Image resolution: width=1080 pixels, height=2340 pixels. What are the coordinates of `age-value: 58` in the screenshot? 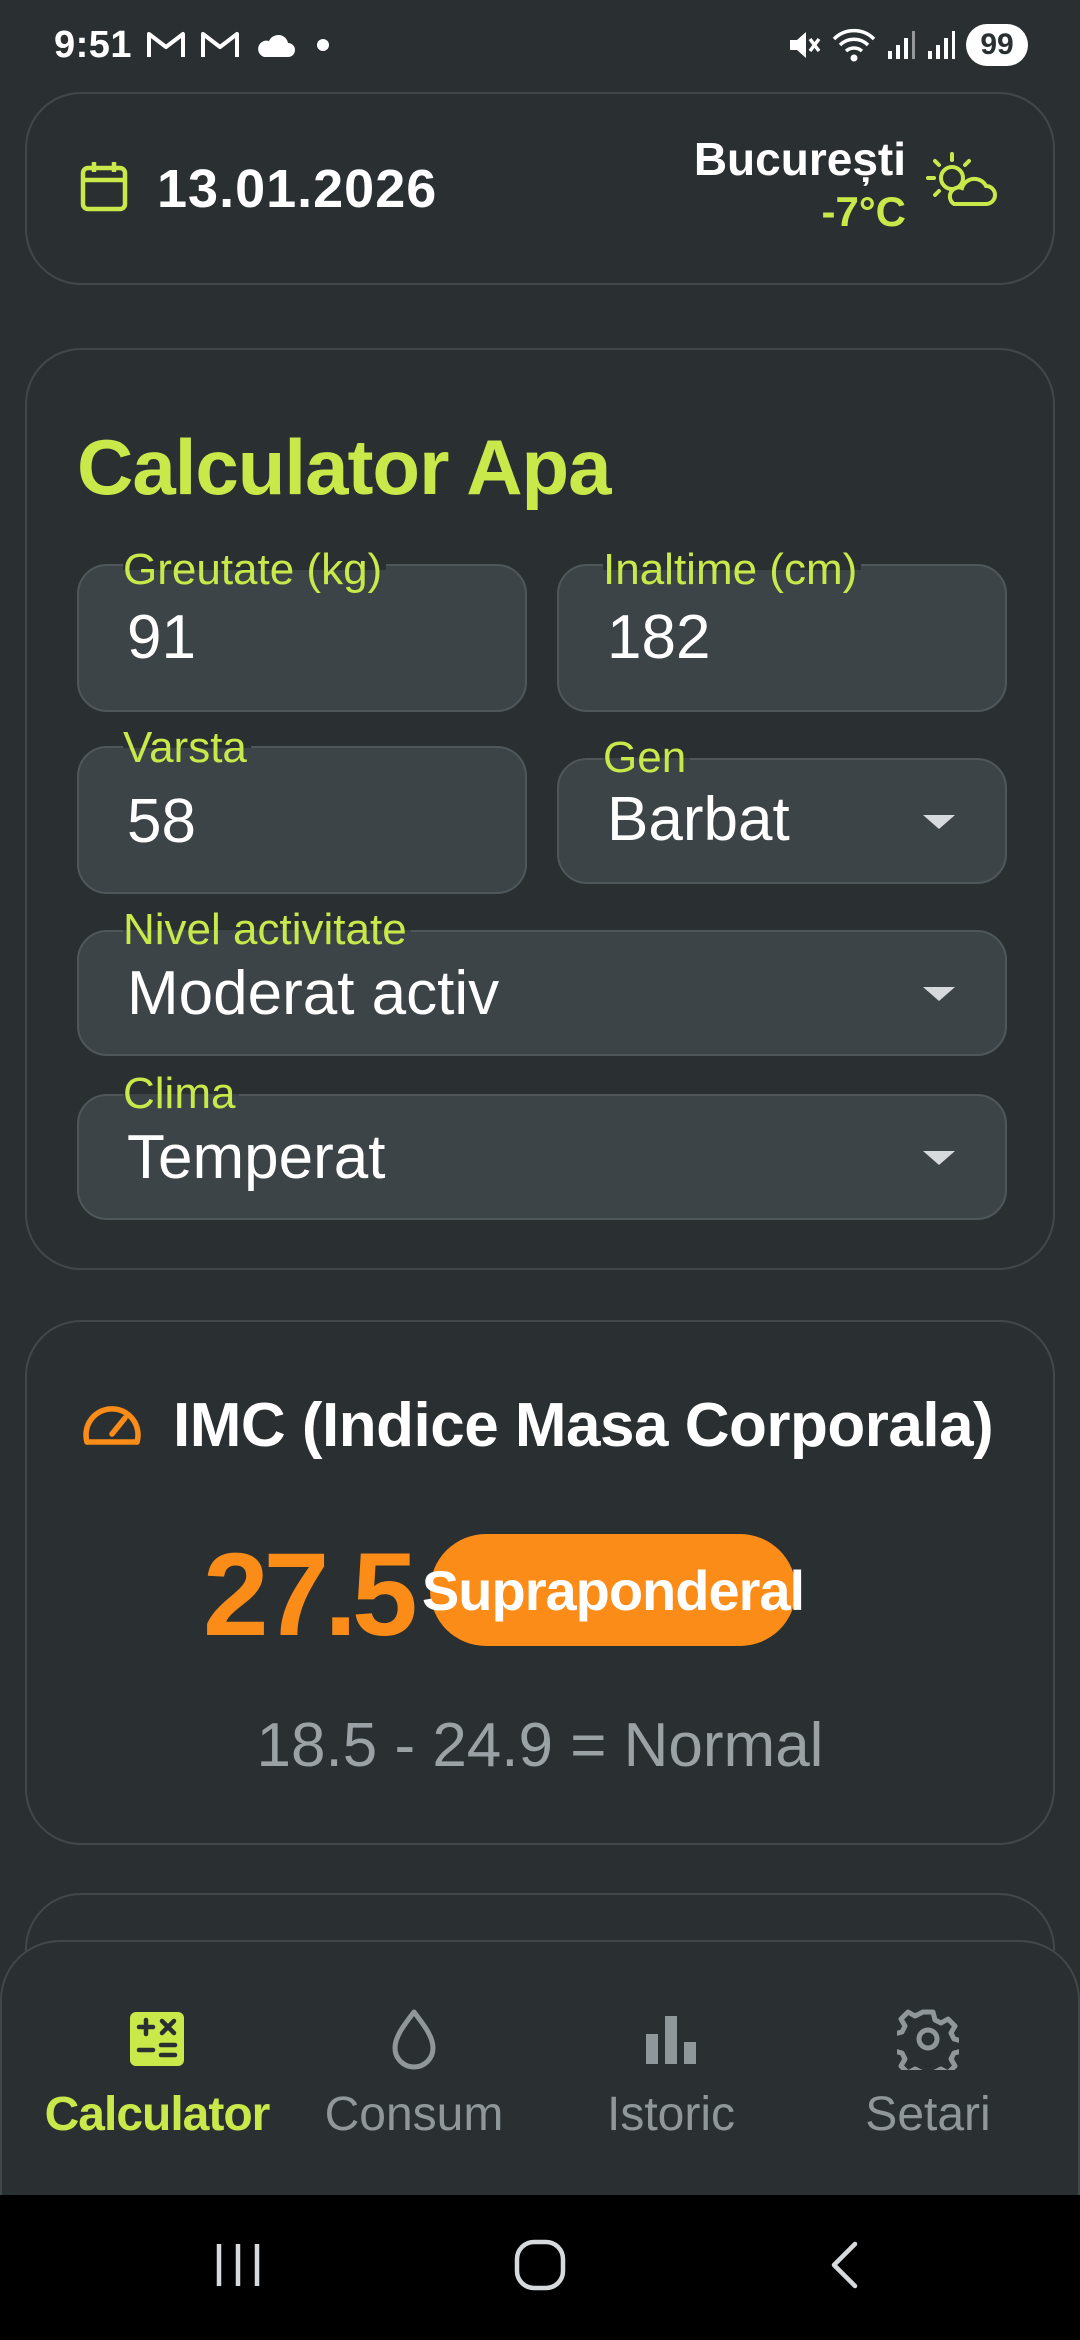 It's located at (161, 821).